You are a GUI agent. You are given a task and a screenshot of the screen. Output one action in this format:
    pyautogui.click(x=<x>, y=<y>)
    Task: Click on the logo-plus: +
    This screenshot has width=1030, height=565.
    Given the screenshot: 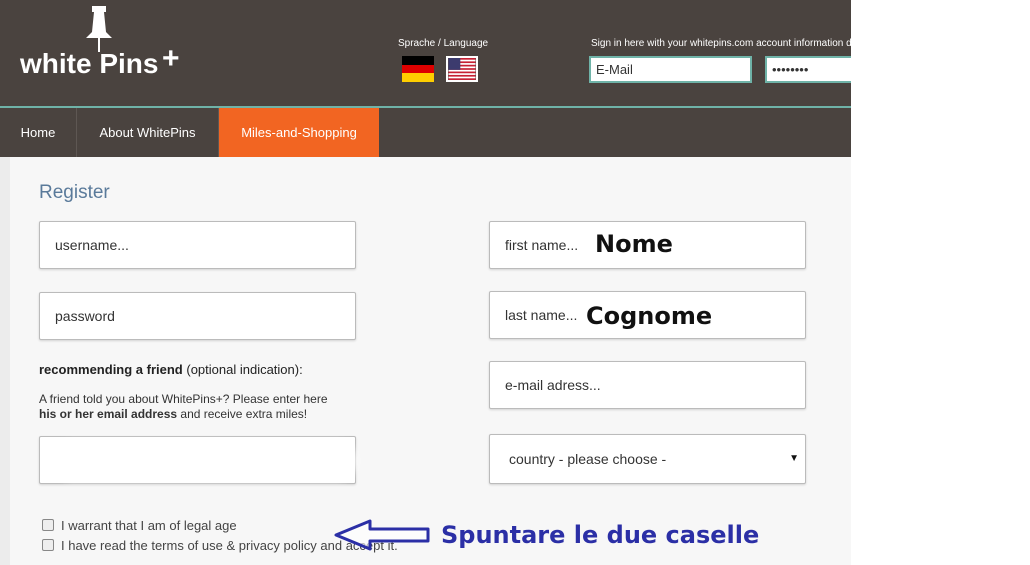 What is the action you would take?
    pyautogui.click(x=171, y=58)
    